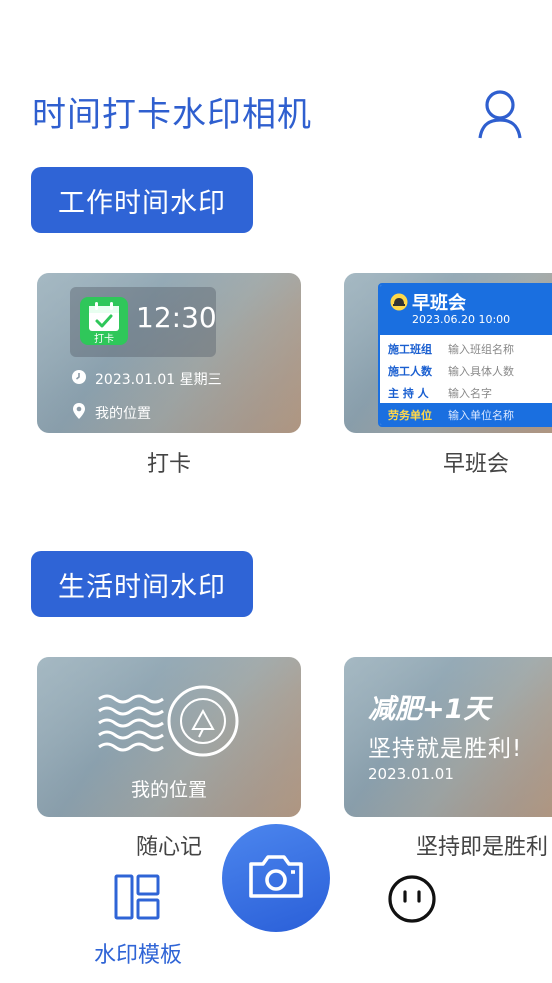 This screenshot has width=552, height=983. Describe the element at coordinates (170, 721) in the screenshot. I see `postmark-stamp-icon` at that location.